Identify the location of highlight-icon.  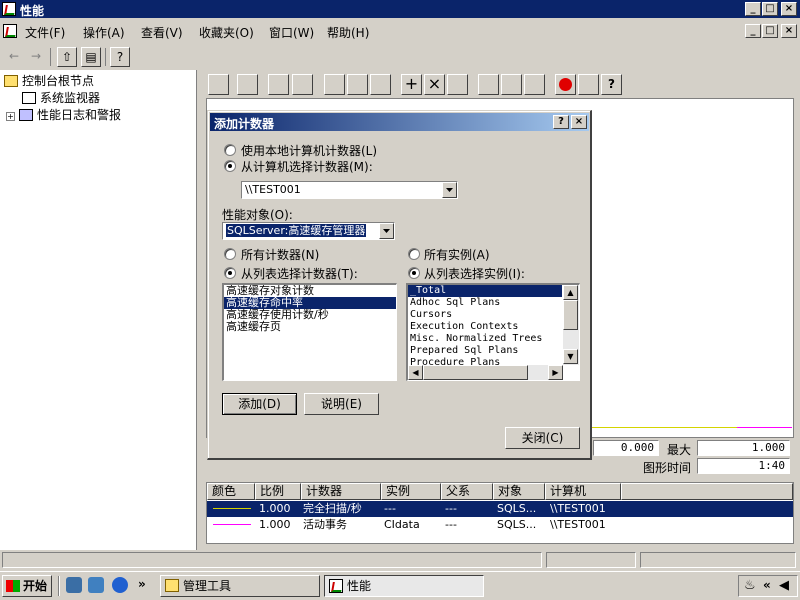
(457, 84).